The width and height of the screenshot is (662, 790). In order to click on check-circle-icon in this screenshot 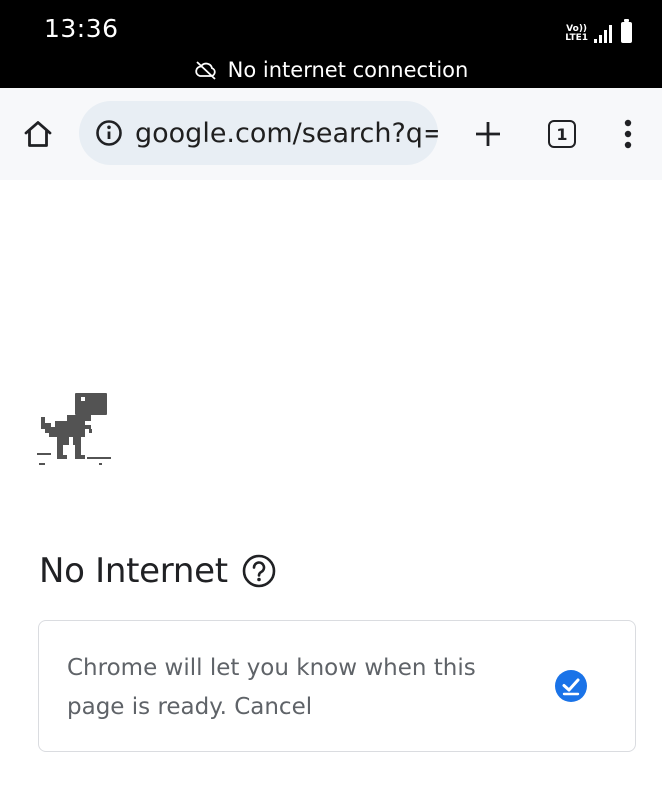, I will do `click(571, 686)`.